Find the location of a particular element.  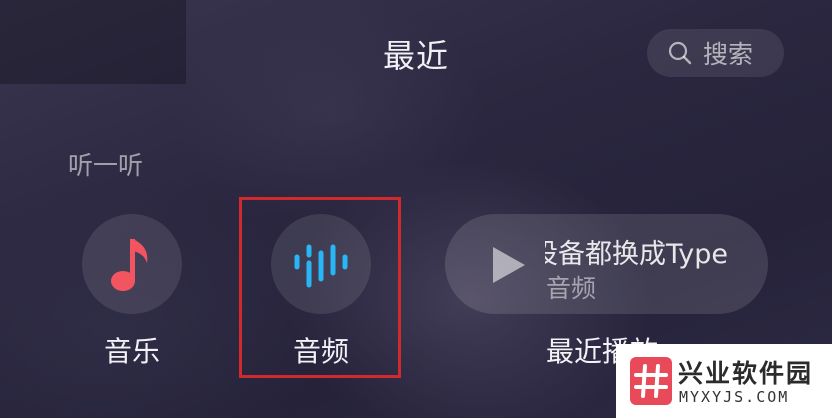

search-button: 搜索 is located at coordinates (715, 53).